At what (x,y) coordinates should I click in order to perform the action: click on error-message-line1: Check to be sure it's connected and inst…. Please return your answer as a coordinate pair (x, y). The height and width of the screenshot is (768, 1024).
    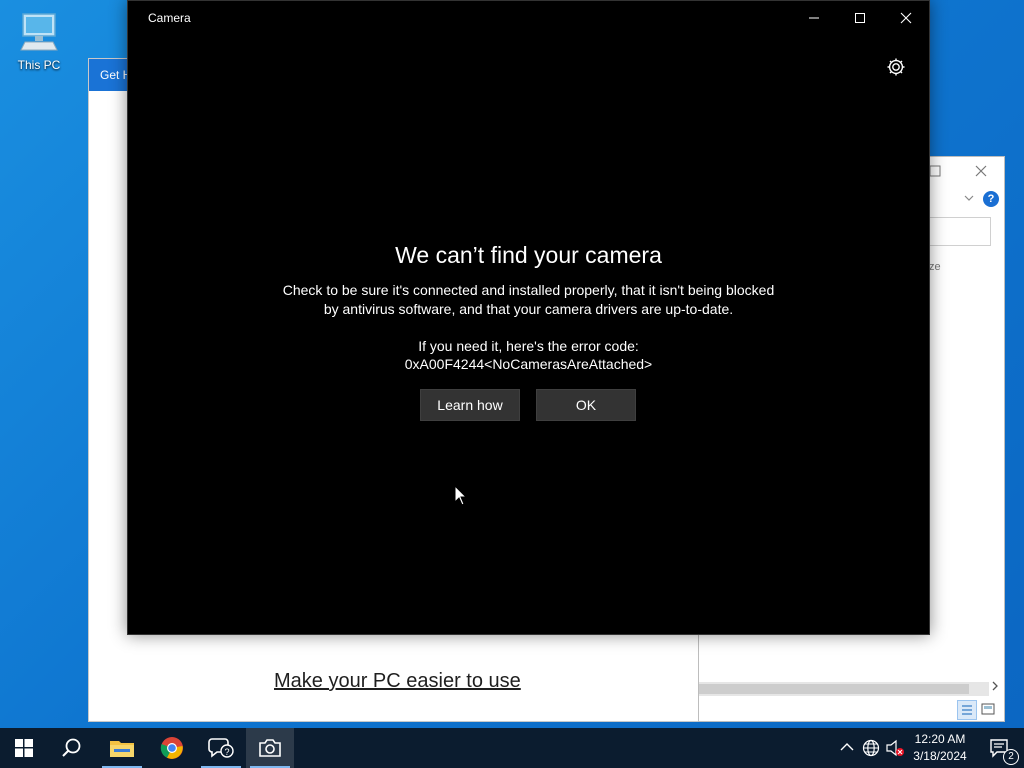
    Looking at the image, I should click on (528, 290).